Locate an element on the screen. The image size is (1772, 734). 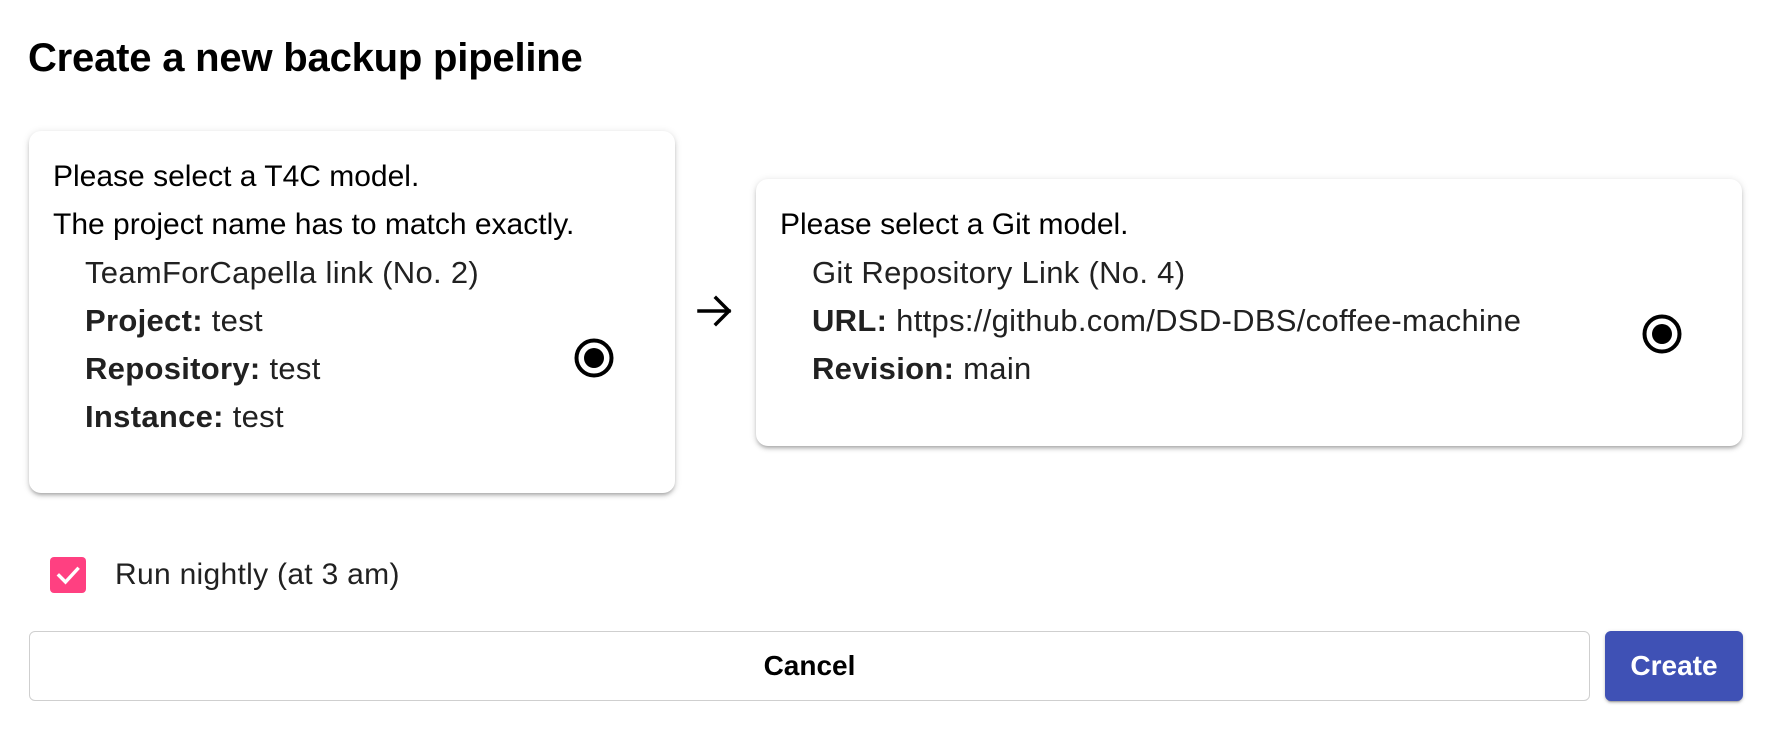
cancel-button: Cancel is located at coordinates (809, 666).